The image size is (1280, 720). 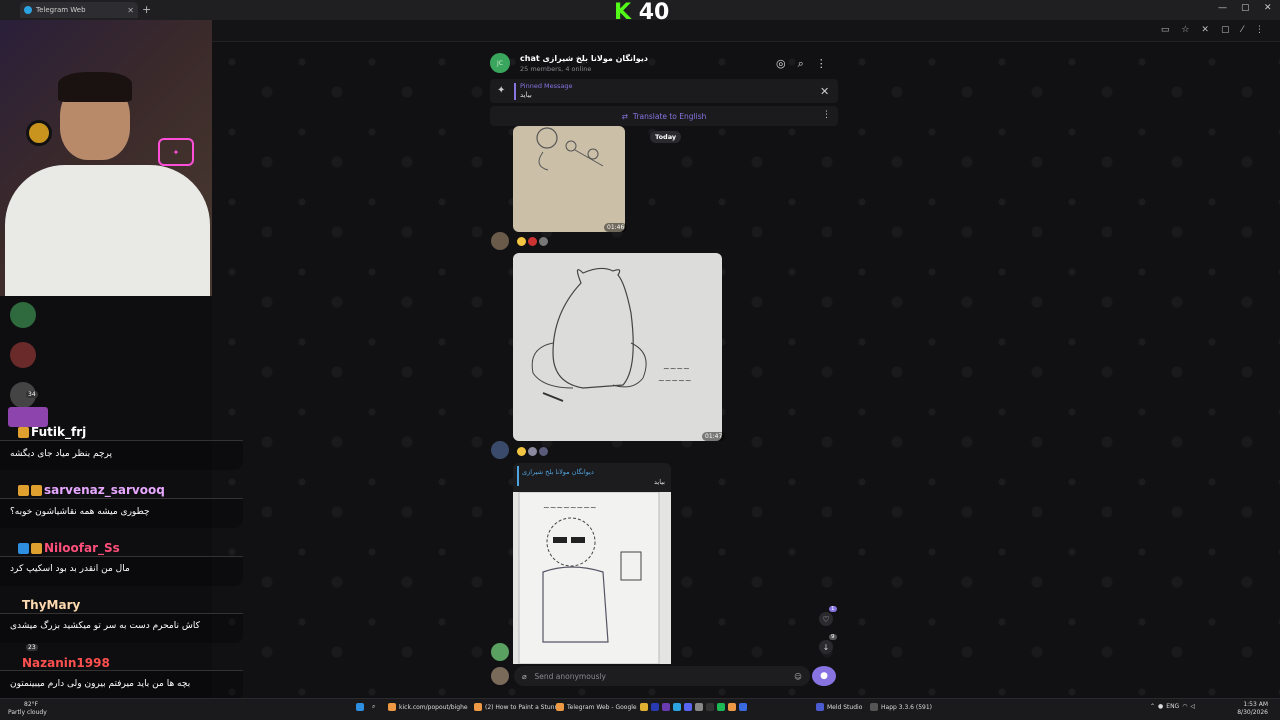 What do you see at coordinates (644, 707) in the screenshot?
I see `folder-icon` at bounding box center [644, 707].